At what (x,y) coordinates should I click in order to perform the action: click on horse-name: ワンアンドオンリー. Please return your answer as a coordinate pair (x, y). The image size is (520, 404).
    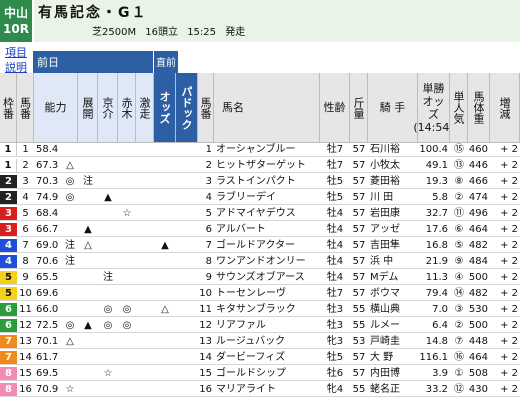
    Looking at the image, I should click on (267, 261).